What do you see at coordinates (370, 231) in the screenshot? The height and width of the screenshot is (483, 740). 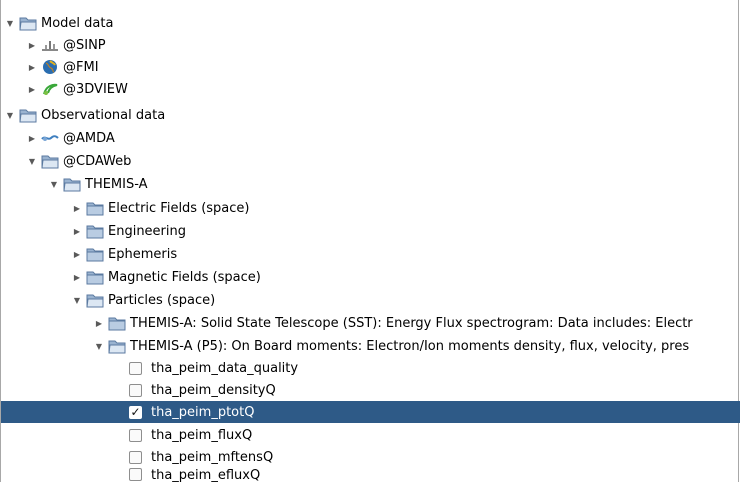 I see `tree-node-engineering: ▶ Engineering` at bounding box center [370, 231].